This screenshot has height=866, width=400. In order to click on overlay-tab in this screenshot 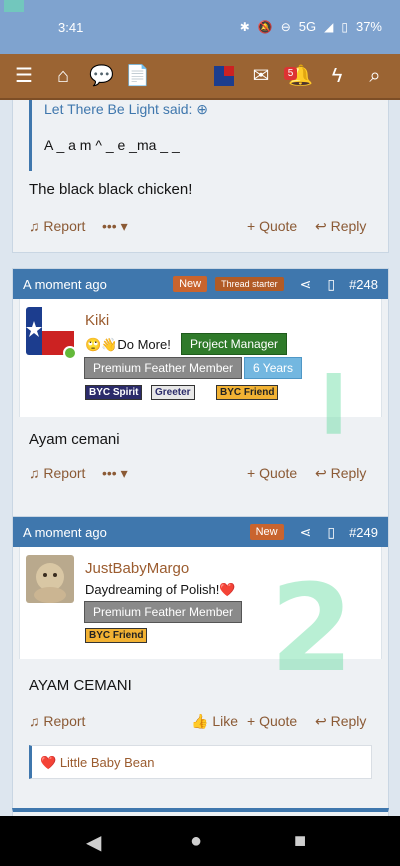, I will do `click(14, 6)`.